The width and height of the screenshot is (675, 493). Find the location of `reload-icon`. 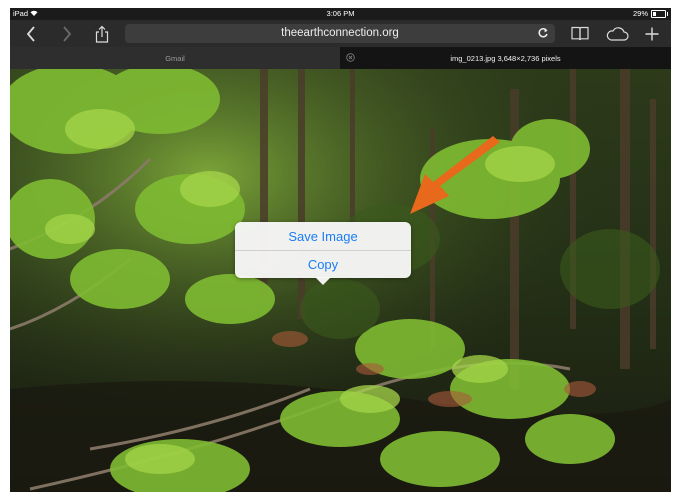

reload-icon is located at coordinates (543, 33).